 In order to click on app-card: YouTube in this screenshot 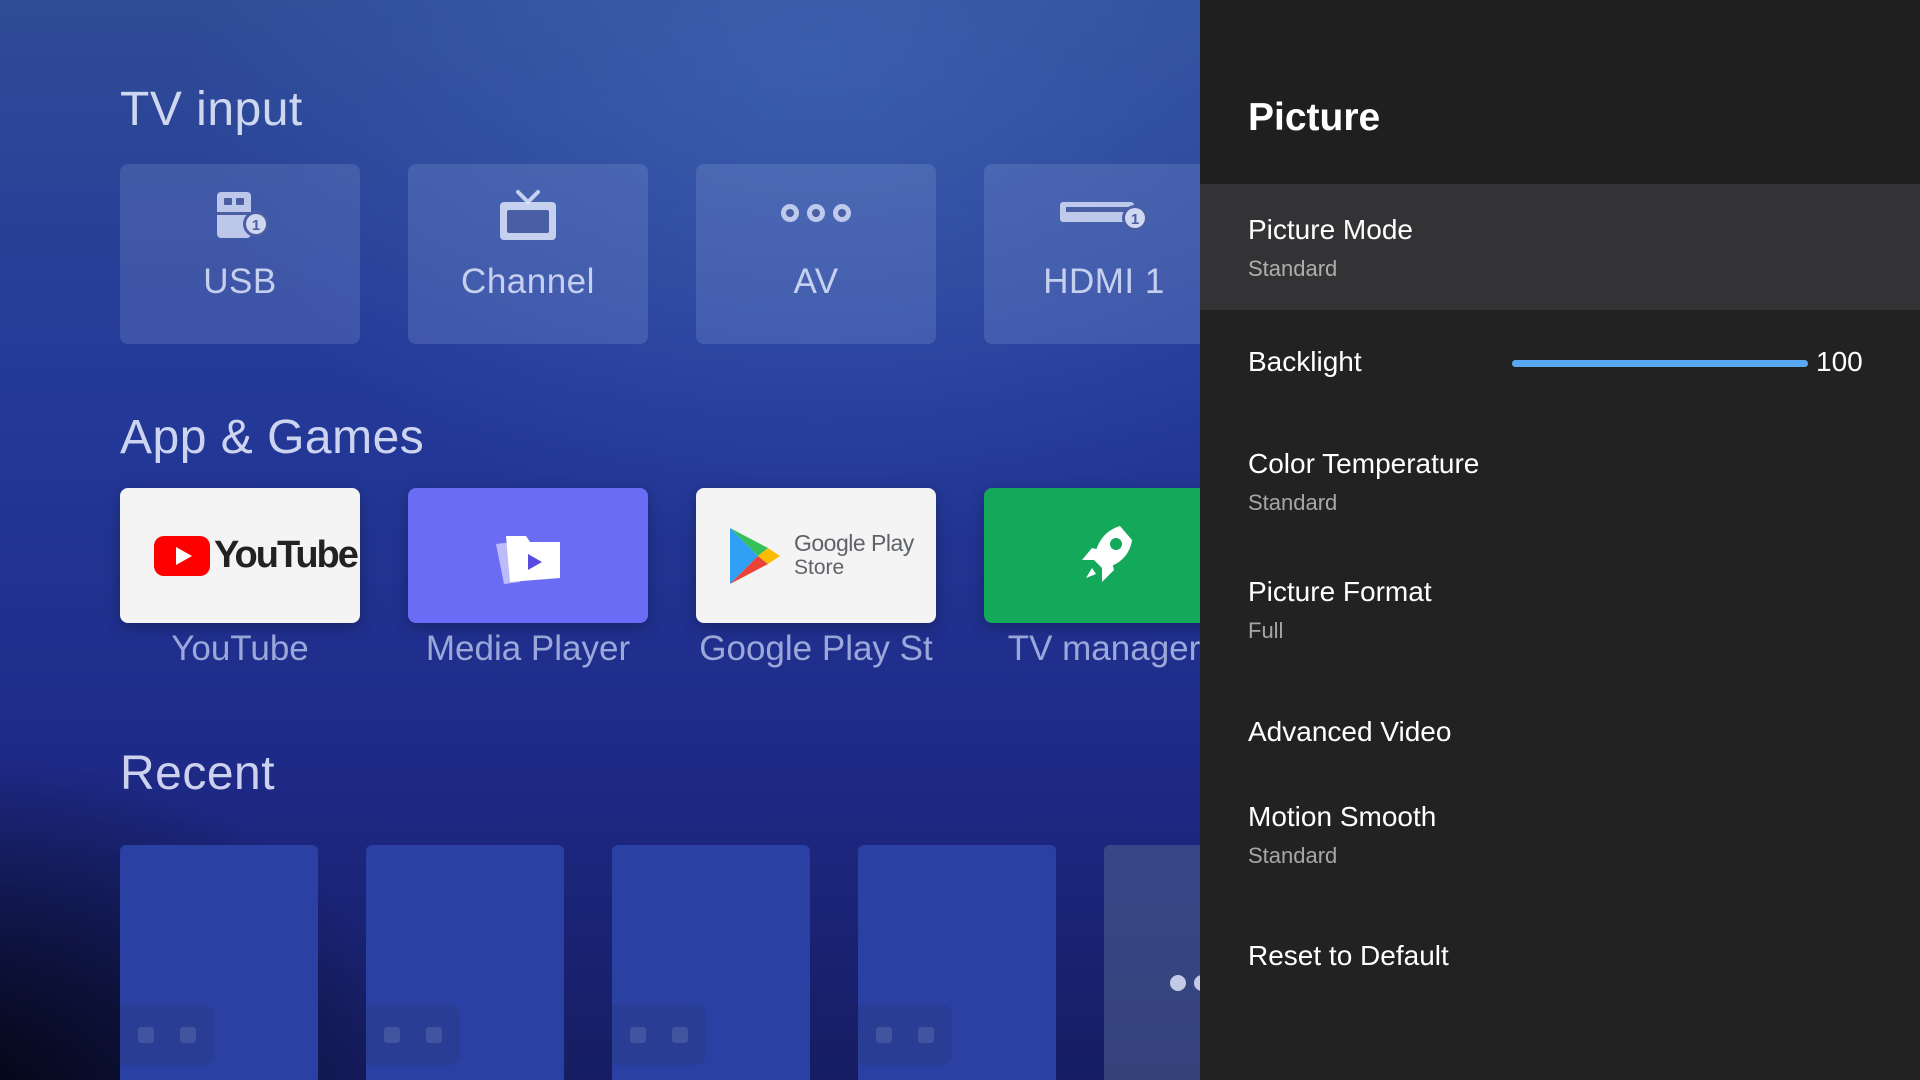, I will do `click(240, 555)`.